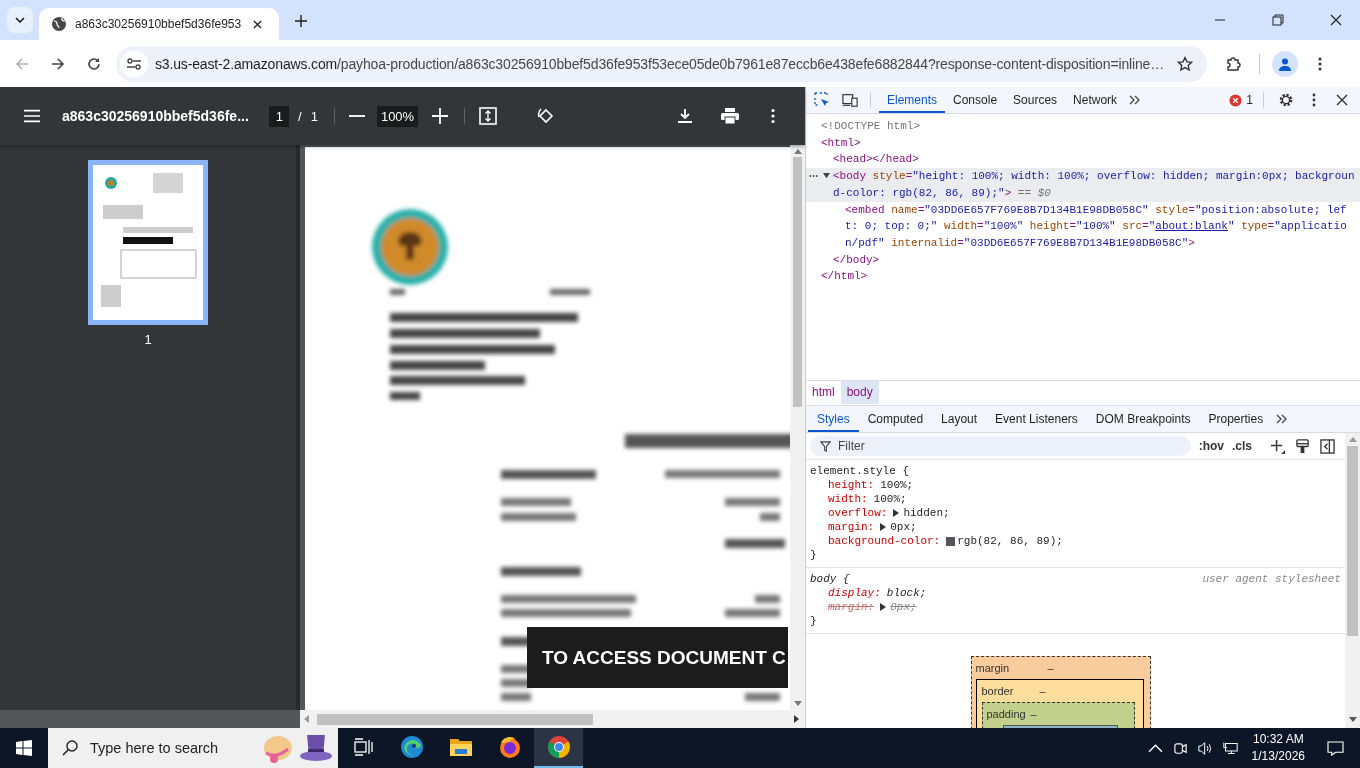 This screenshot has width=1360, height=768. What do you see at coordinates (1000, 446) in the screenshot?
I see `filter-field: Filter` at bounding box center [1000, 446].